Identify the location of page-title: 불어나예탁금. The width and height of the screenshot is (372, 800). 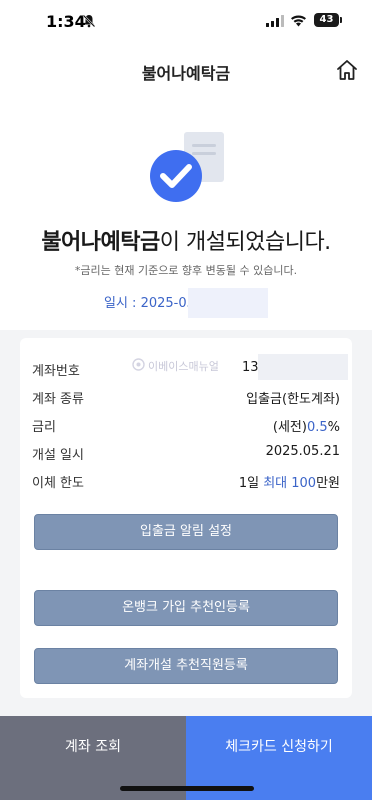
(186, 73).